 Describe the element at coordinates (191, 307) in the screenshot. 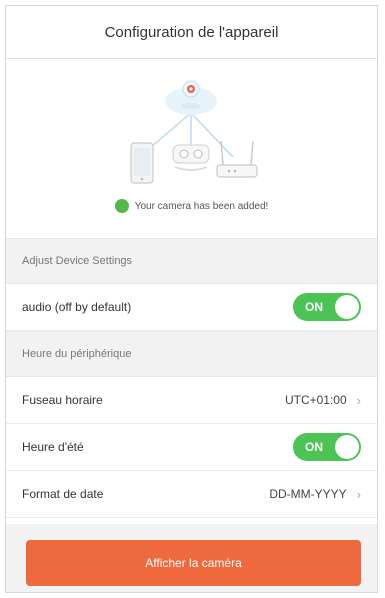

I see `audio-setting-row: audio (off by default) ON` at that location.